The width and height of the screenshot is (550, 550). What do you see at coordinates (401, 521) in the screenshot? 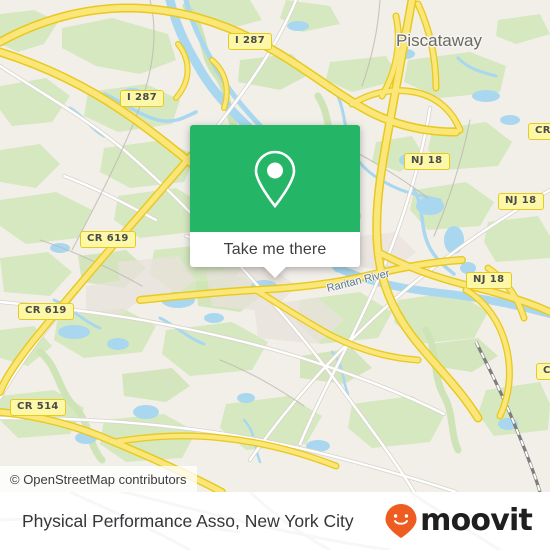
I see `moovit-smiley-pin-icon` at bounding box center [401, 521].